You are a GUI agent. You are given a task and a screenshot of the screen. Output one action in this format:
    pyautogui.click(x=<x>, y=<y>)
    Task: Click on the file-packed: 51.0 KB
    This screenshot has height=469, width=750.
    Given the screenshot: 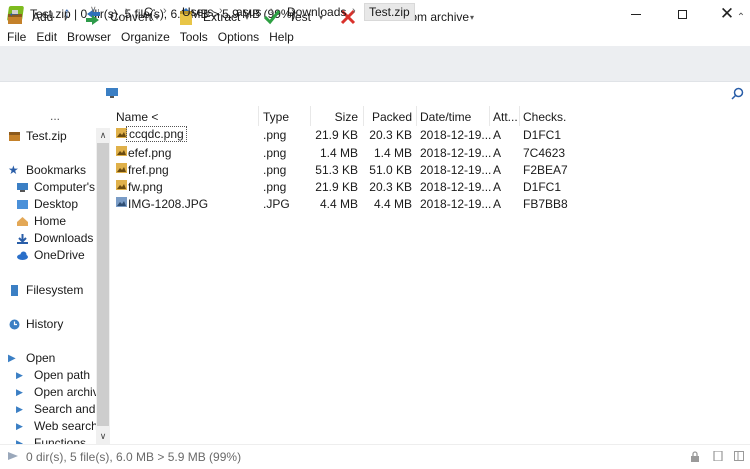 What is the action you would take?
    pyautogui.click(x=390, y=170)
    